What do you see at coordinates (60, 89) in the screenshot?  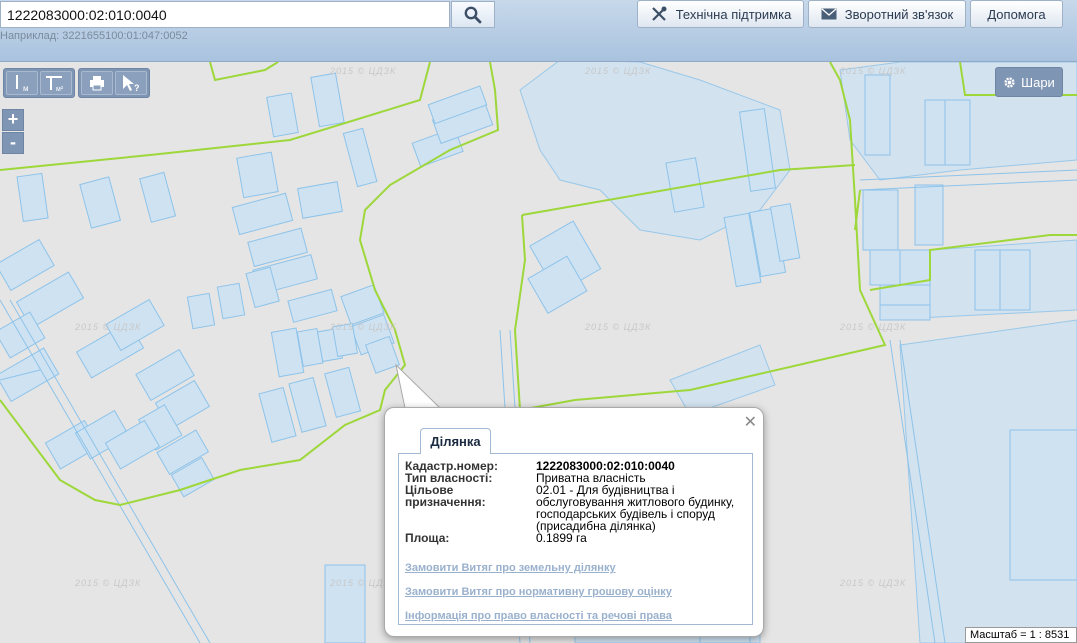 I see `svg-text: м²` at bounding box center [60, 89].